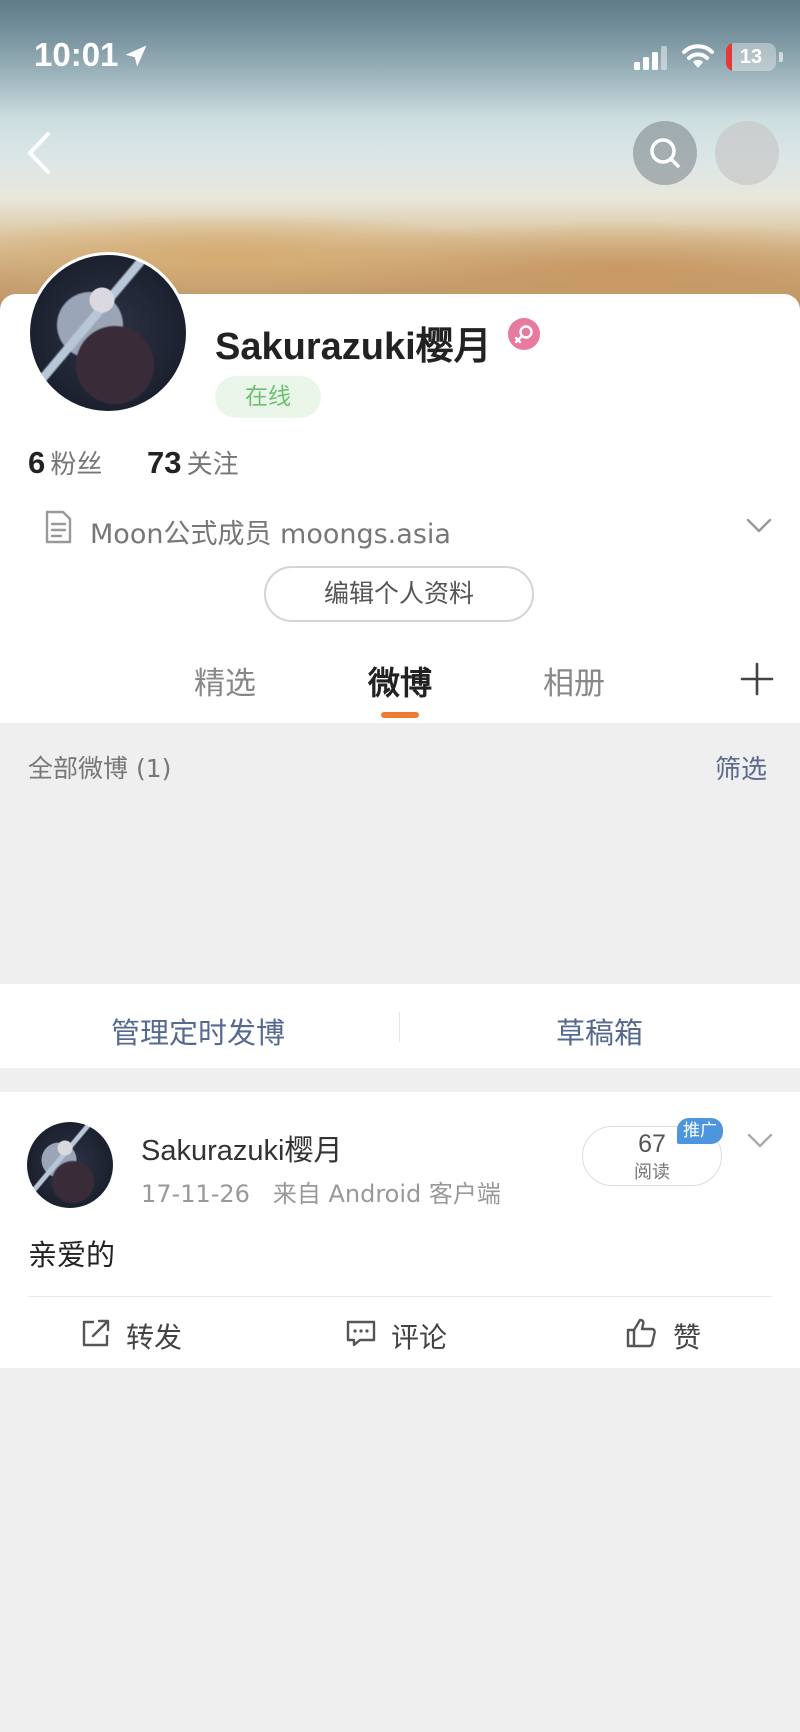 The image size is (800, 1732). What do you see at coordinates (164, 462) in the screenshot?
I see `following-count: 73` at bounding box center [164, 462].